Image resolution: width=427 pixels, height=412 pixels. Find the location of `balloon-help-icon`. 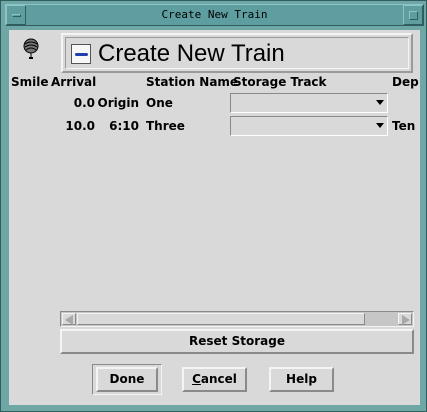

balloon-help-icon is located at coordinates (31, 49).